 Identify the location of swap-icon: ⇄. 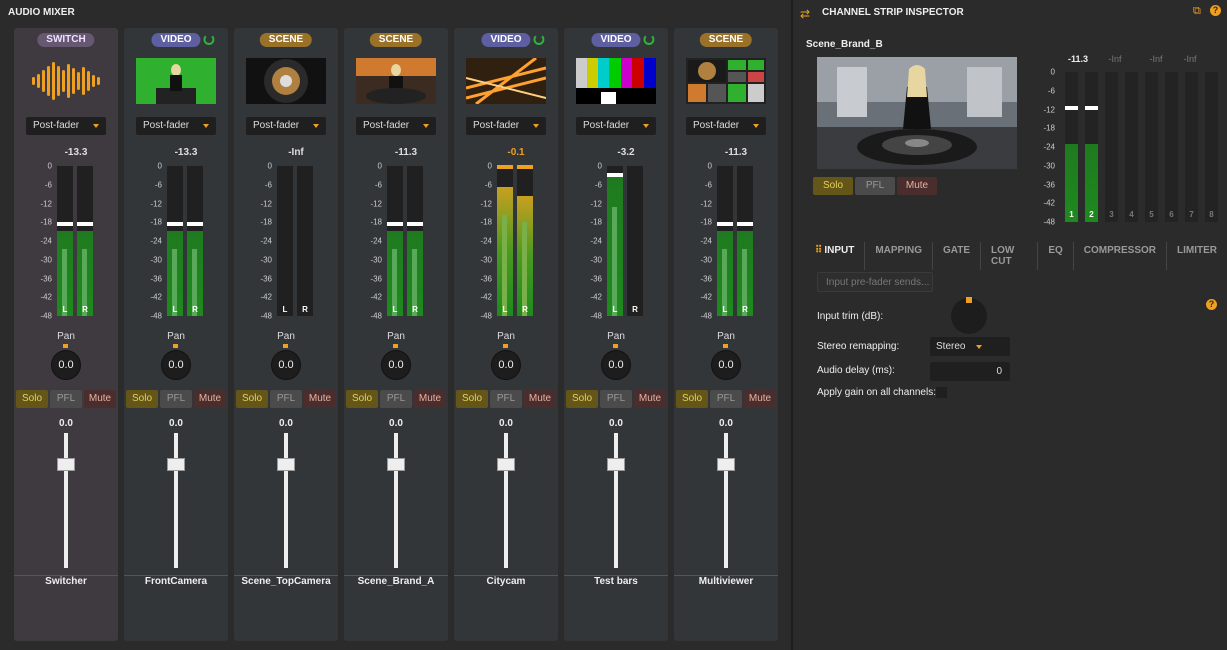
(805, 14).